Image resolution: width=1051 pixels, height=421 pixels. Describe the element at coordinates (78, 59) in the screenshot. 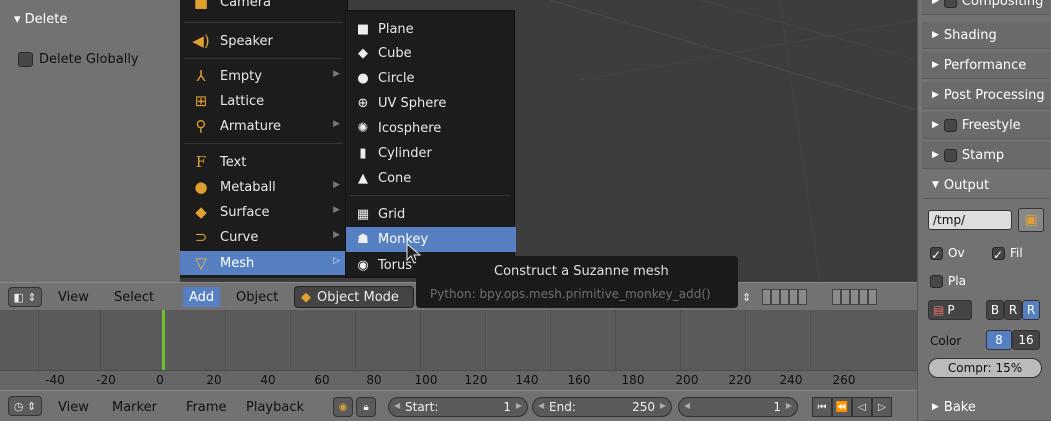

I see `delete-globally-checkbox: Delete Globally` at that location.